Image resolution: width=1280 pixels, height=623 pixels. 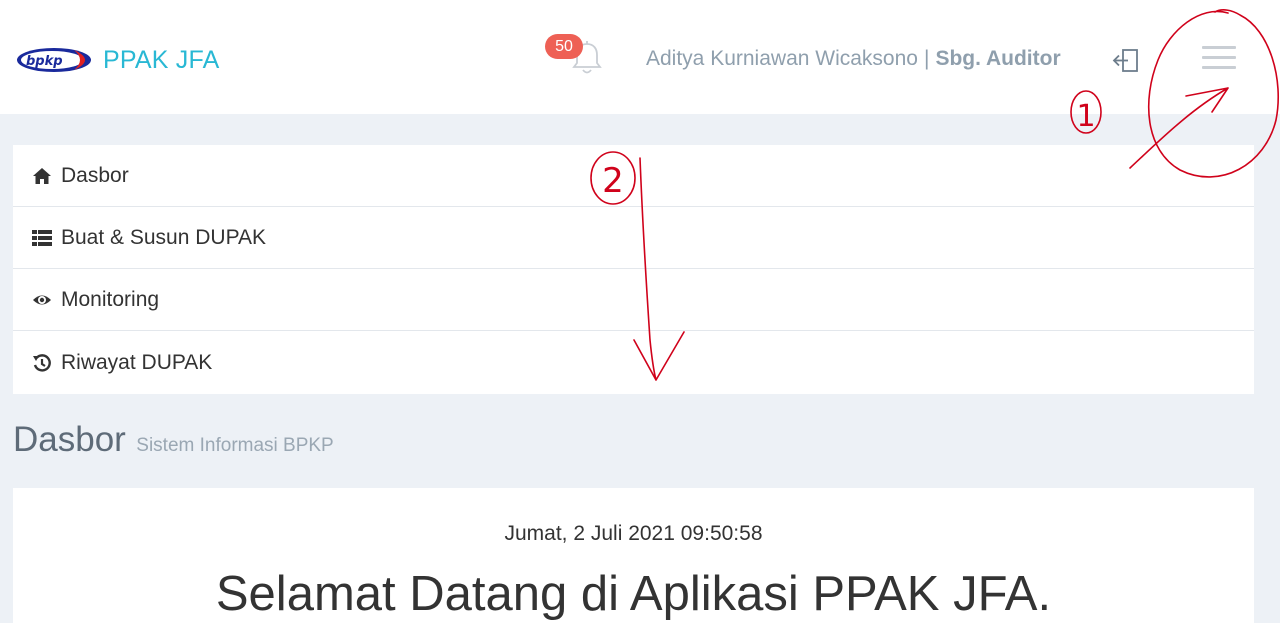 What do you see at coordinates (42, 362) in the screenshot?
I see `history-icon` at bounding box center [42, 362].